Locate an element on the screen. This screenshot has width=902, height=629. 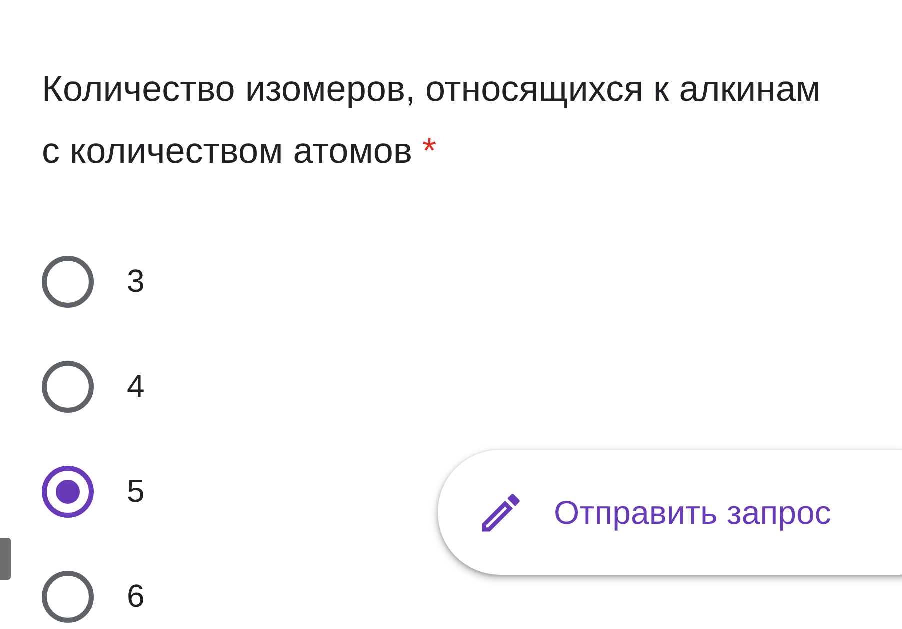
option-label: 5 is located at coordinates (136, 491).